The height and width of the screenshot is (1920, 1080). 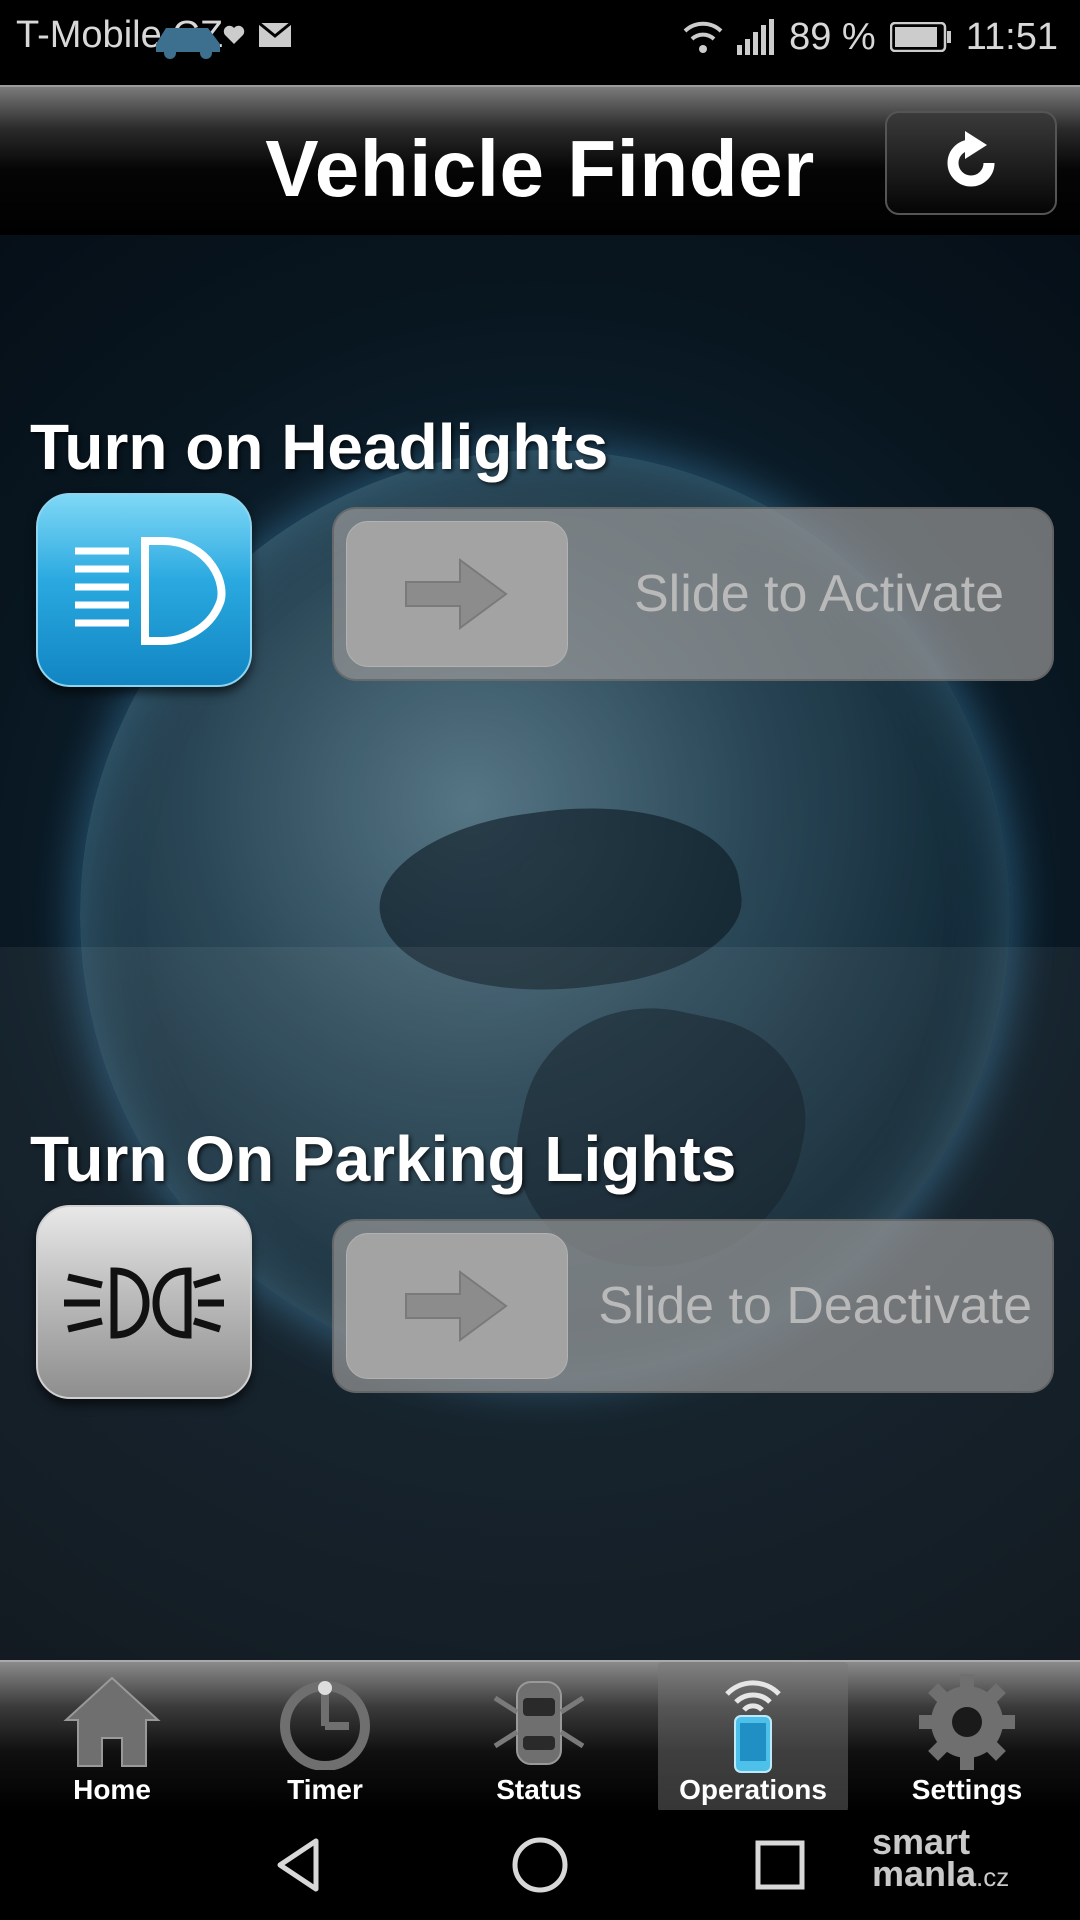 I want to click on tab-label: Timer, so click(x=325, y=1789).